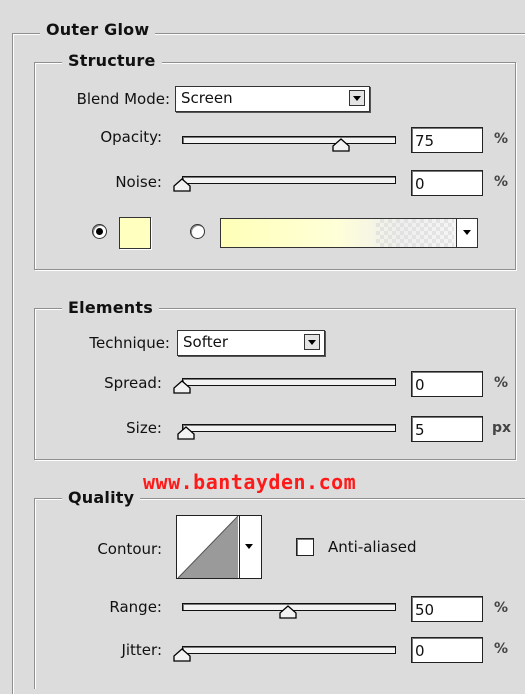 Image resolution: width=525 pixels, height=694 pixels. Describe the element at coordinates (501, 383) in the screenshot. I see `spread-unit: %` at that location.